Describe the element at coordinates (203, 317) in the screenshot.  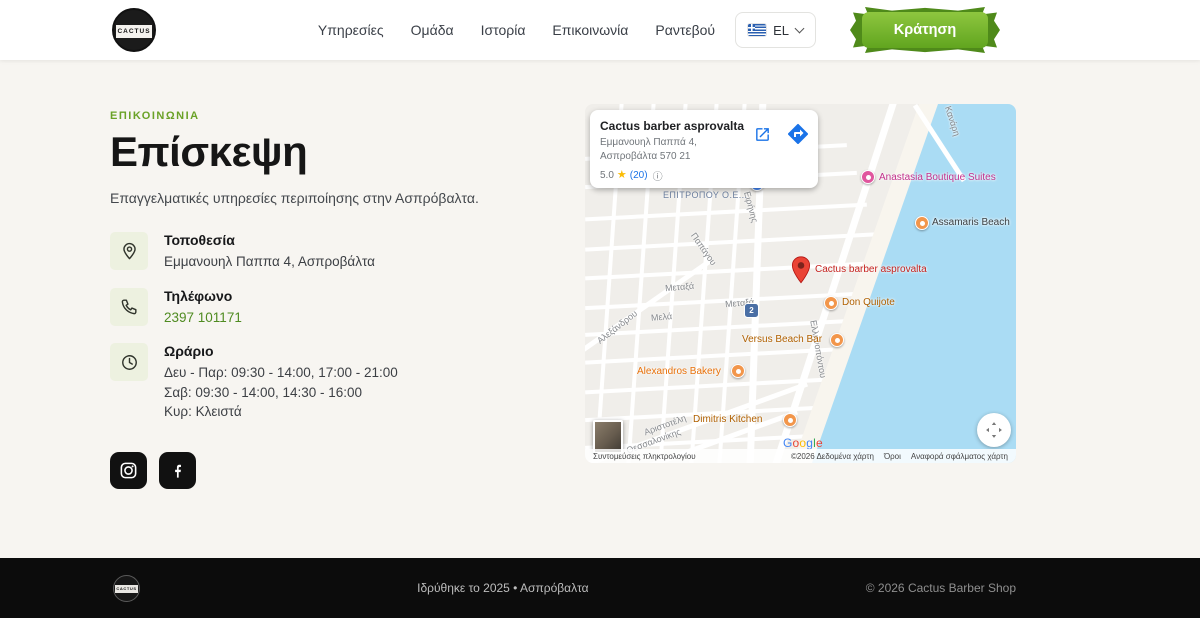
I see `phone-link: 2397 101171` at that location.